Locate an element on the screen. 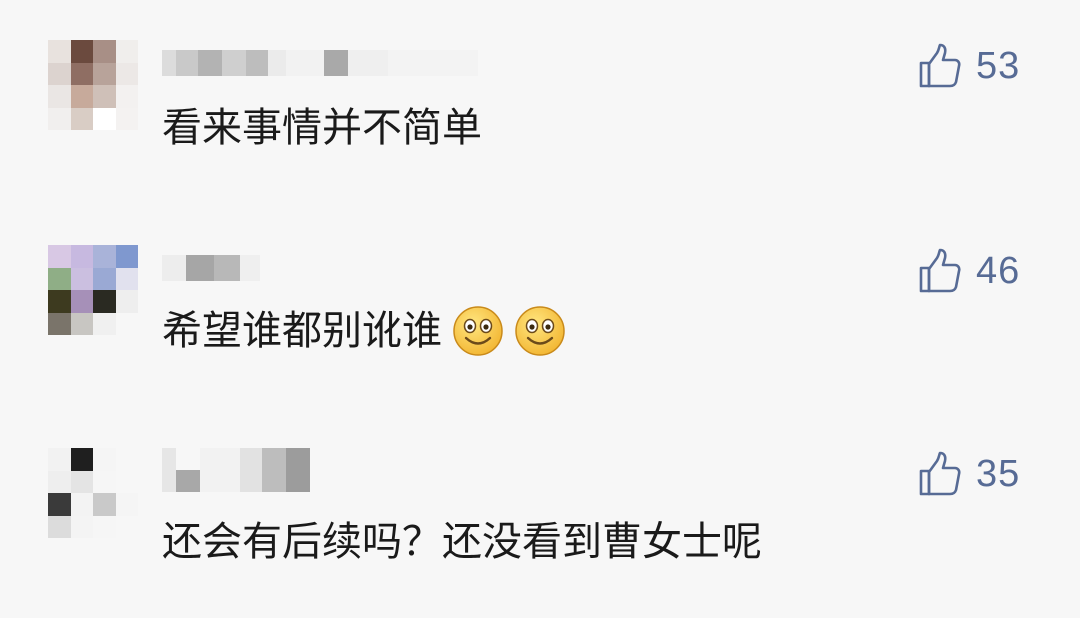 The image size is (1080, 618). comment-text: 希望谁都别讹谁 is located at coordinates (364, 331).